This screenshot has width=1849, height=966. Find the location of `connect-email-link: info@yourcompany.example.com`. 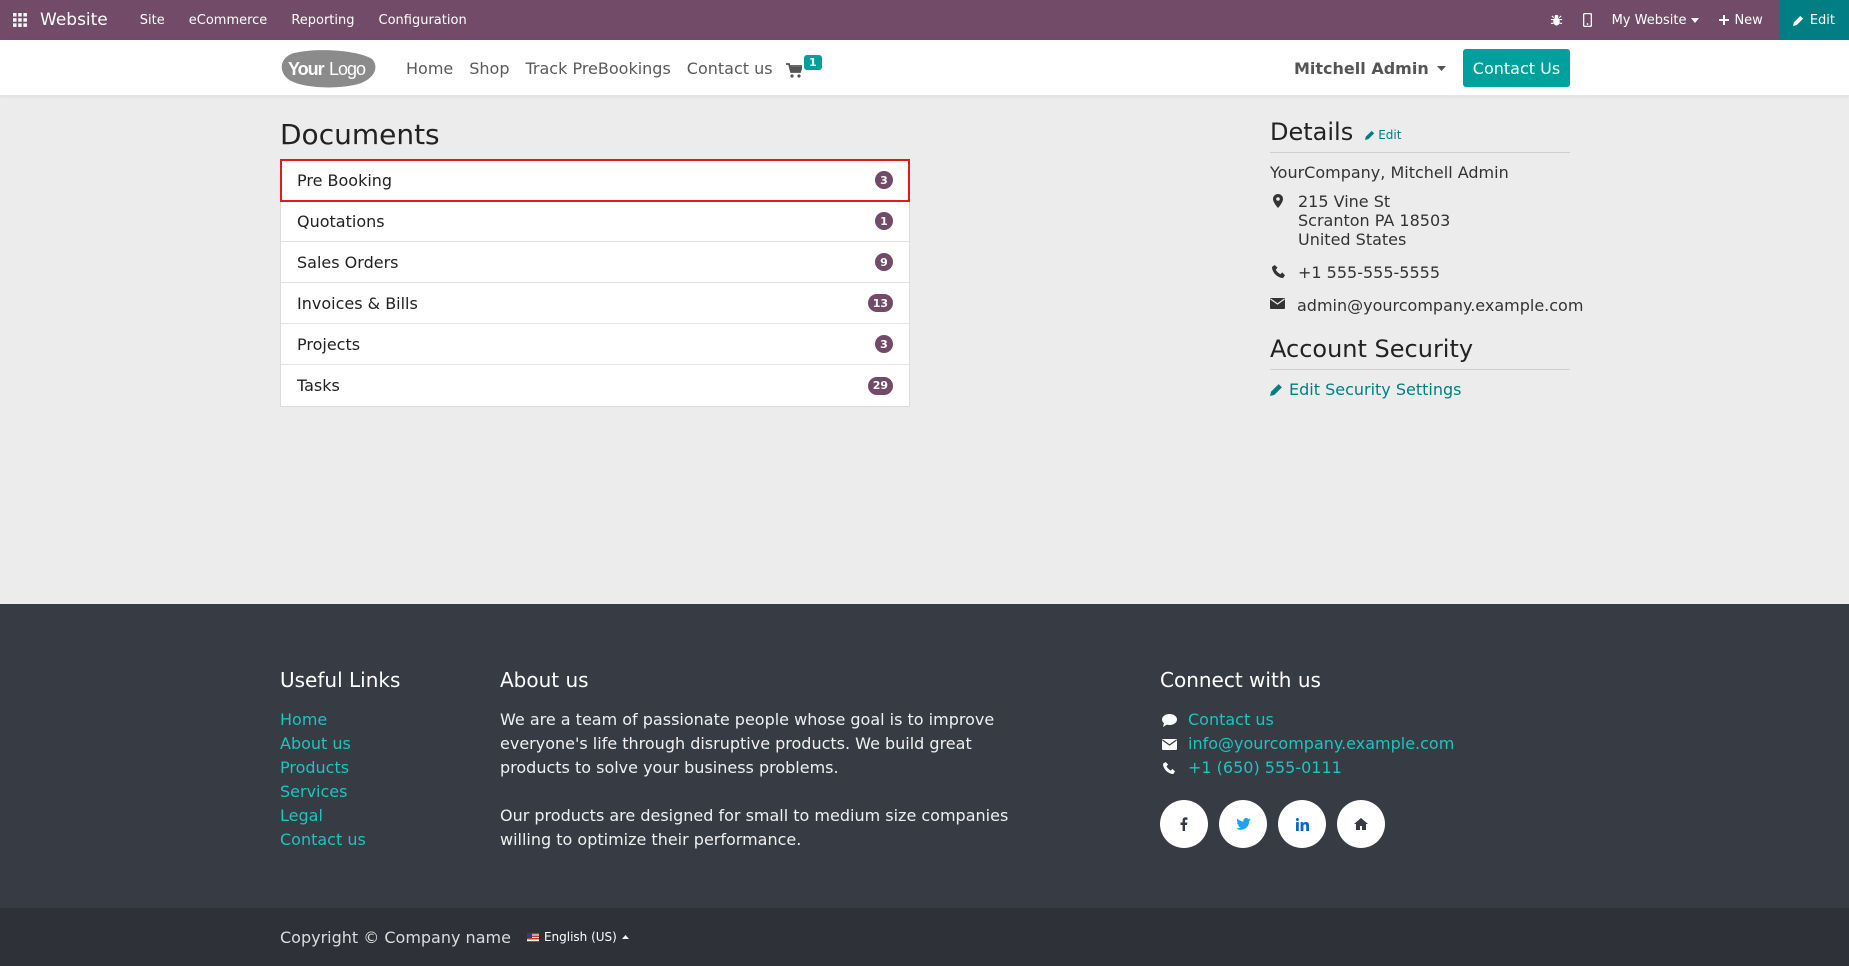

connect-email-link: info@yourcompany.example.com is located at coordinates (1307, 744).